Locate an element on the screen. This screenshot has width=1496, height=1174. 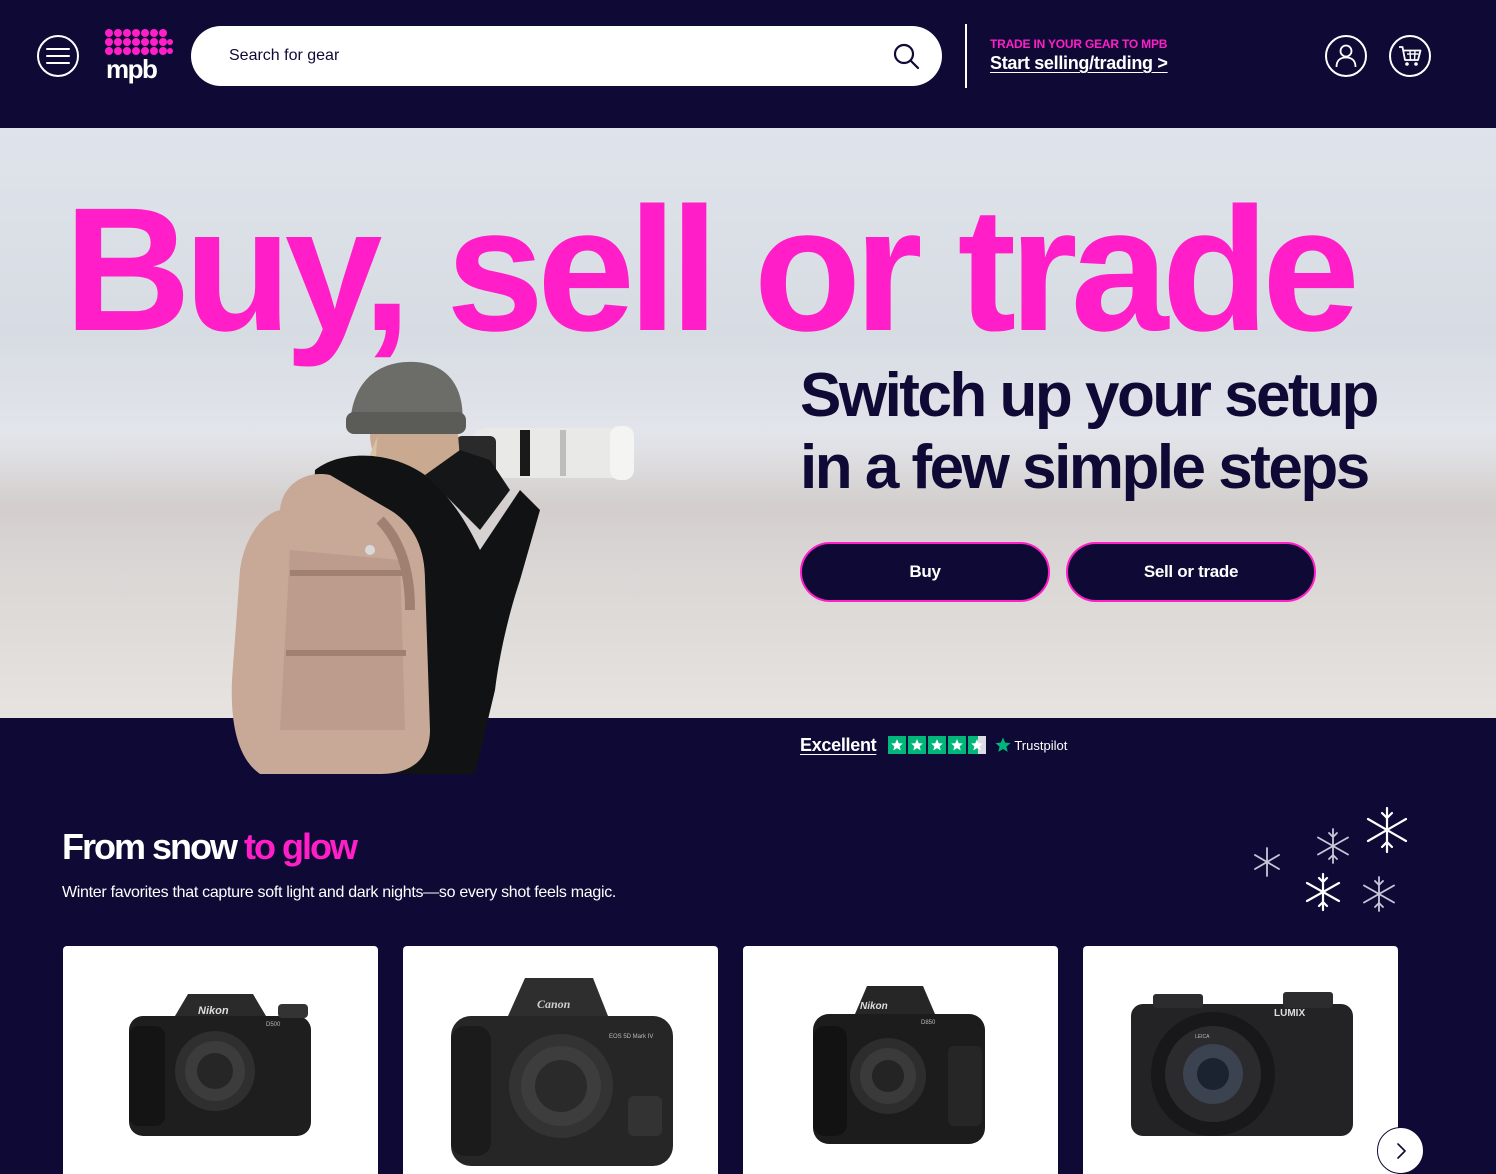
section-title-accent: to glow is located at coordinates (301, 846).